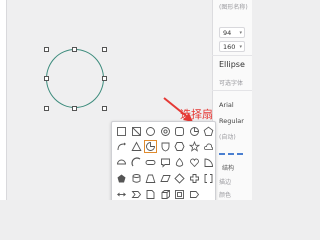 This screenshot has width=320, height=240. What do you see at coordinates (222, 154) in the screenshot?
I see `align-left-icon` at bounding box center [222, 154].